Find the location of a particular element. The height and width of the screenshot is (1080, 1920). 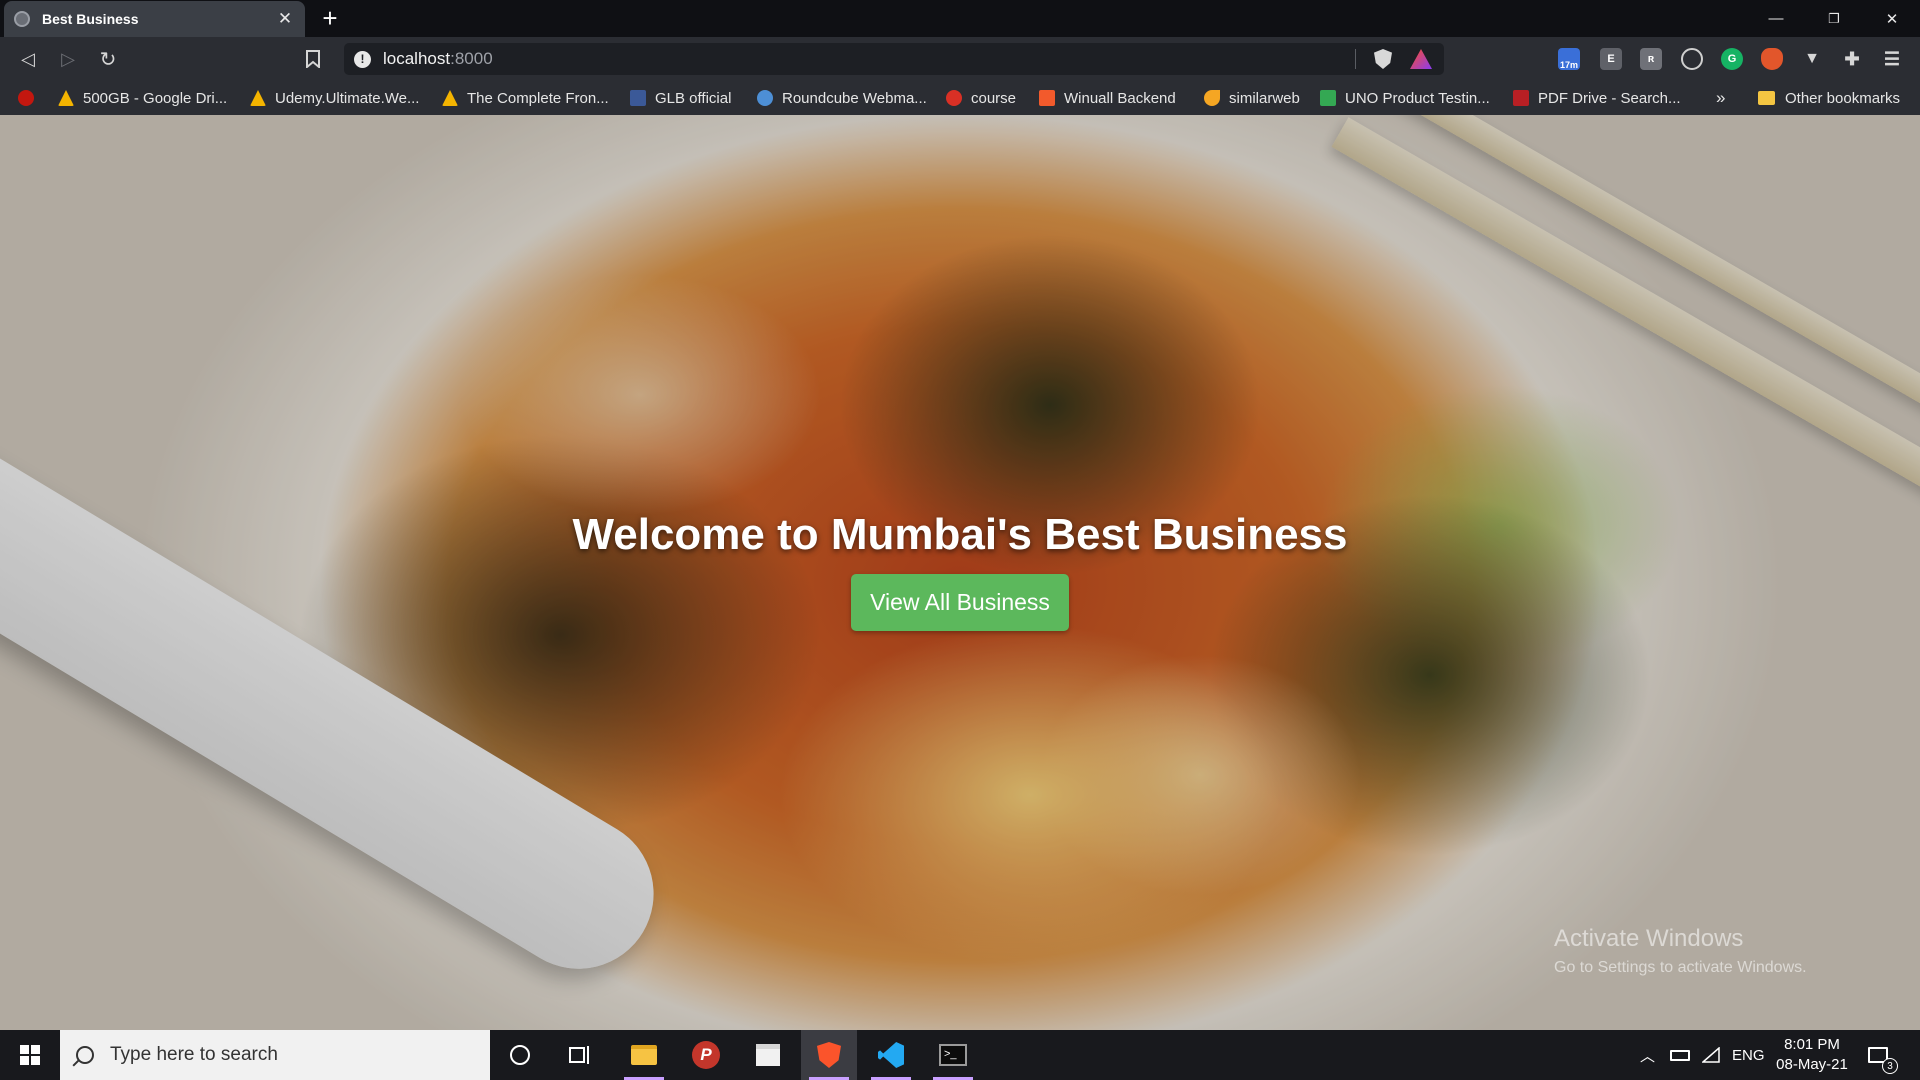

forward-arrow-icon: ▷ is located at coordinates (68, 59).